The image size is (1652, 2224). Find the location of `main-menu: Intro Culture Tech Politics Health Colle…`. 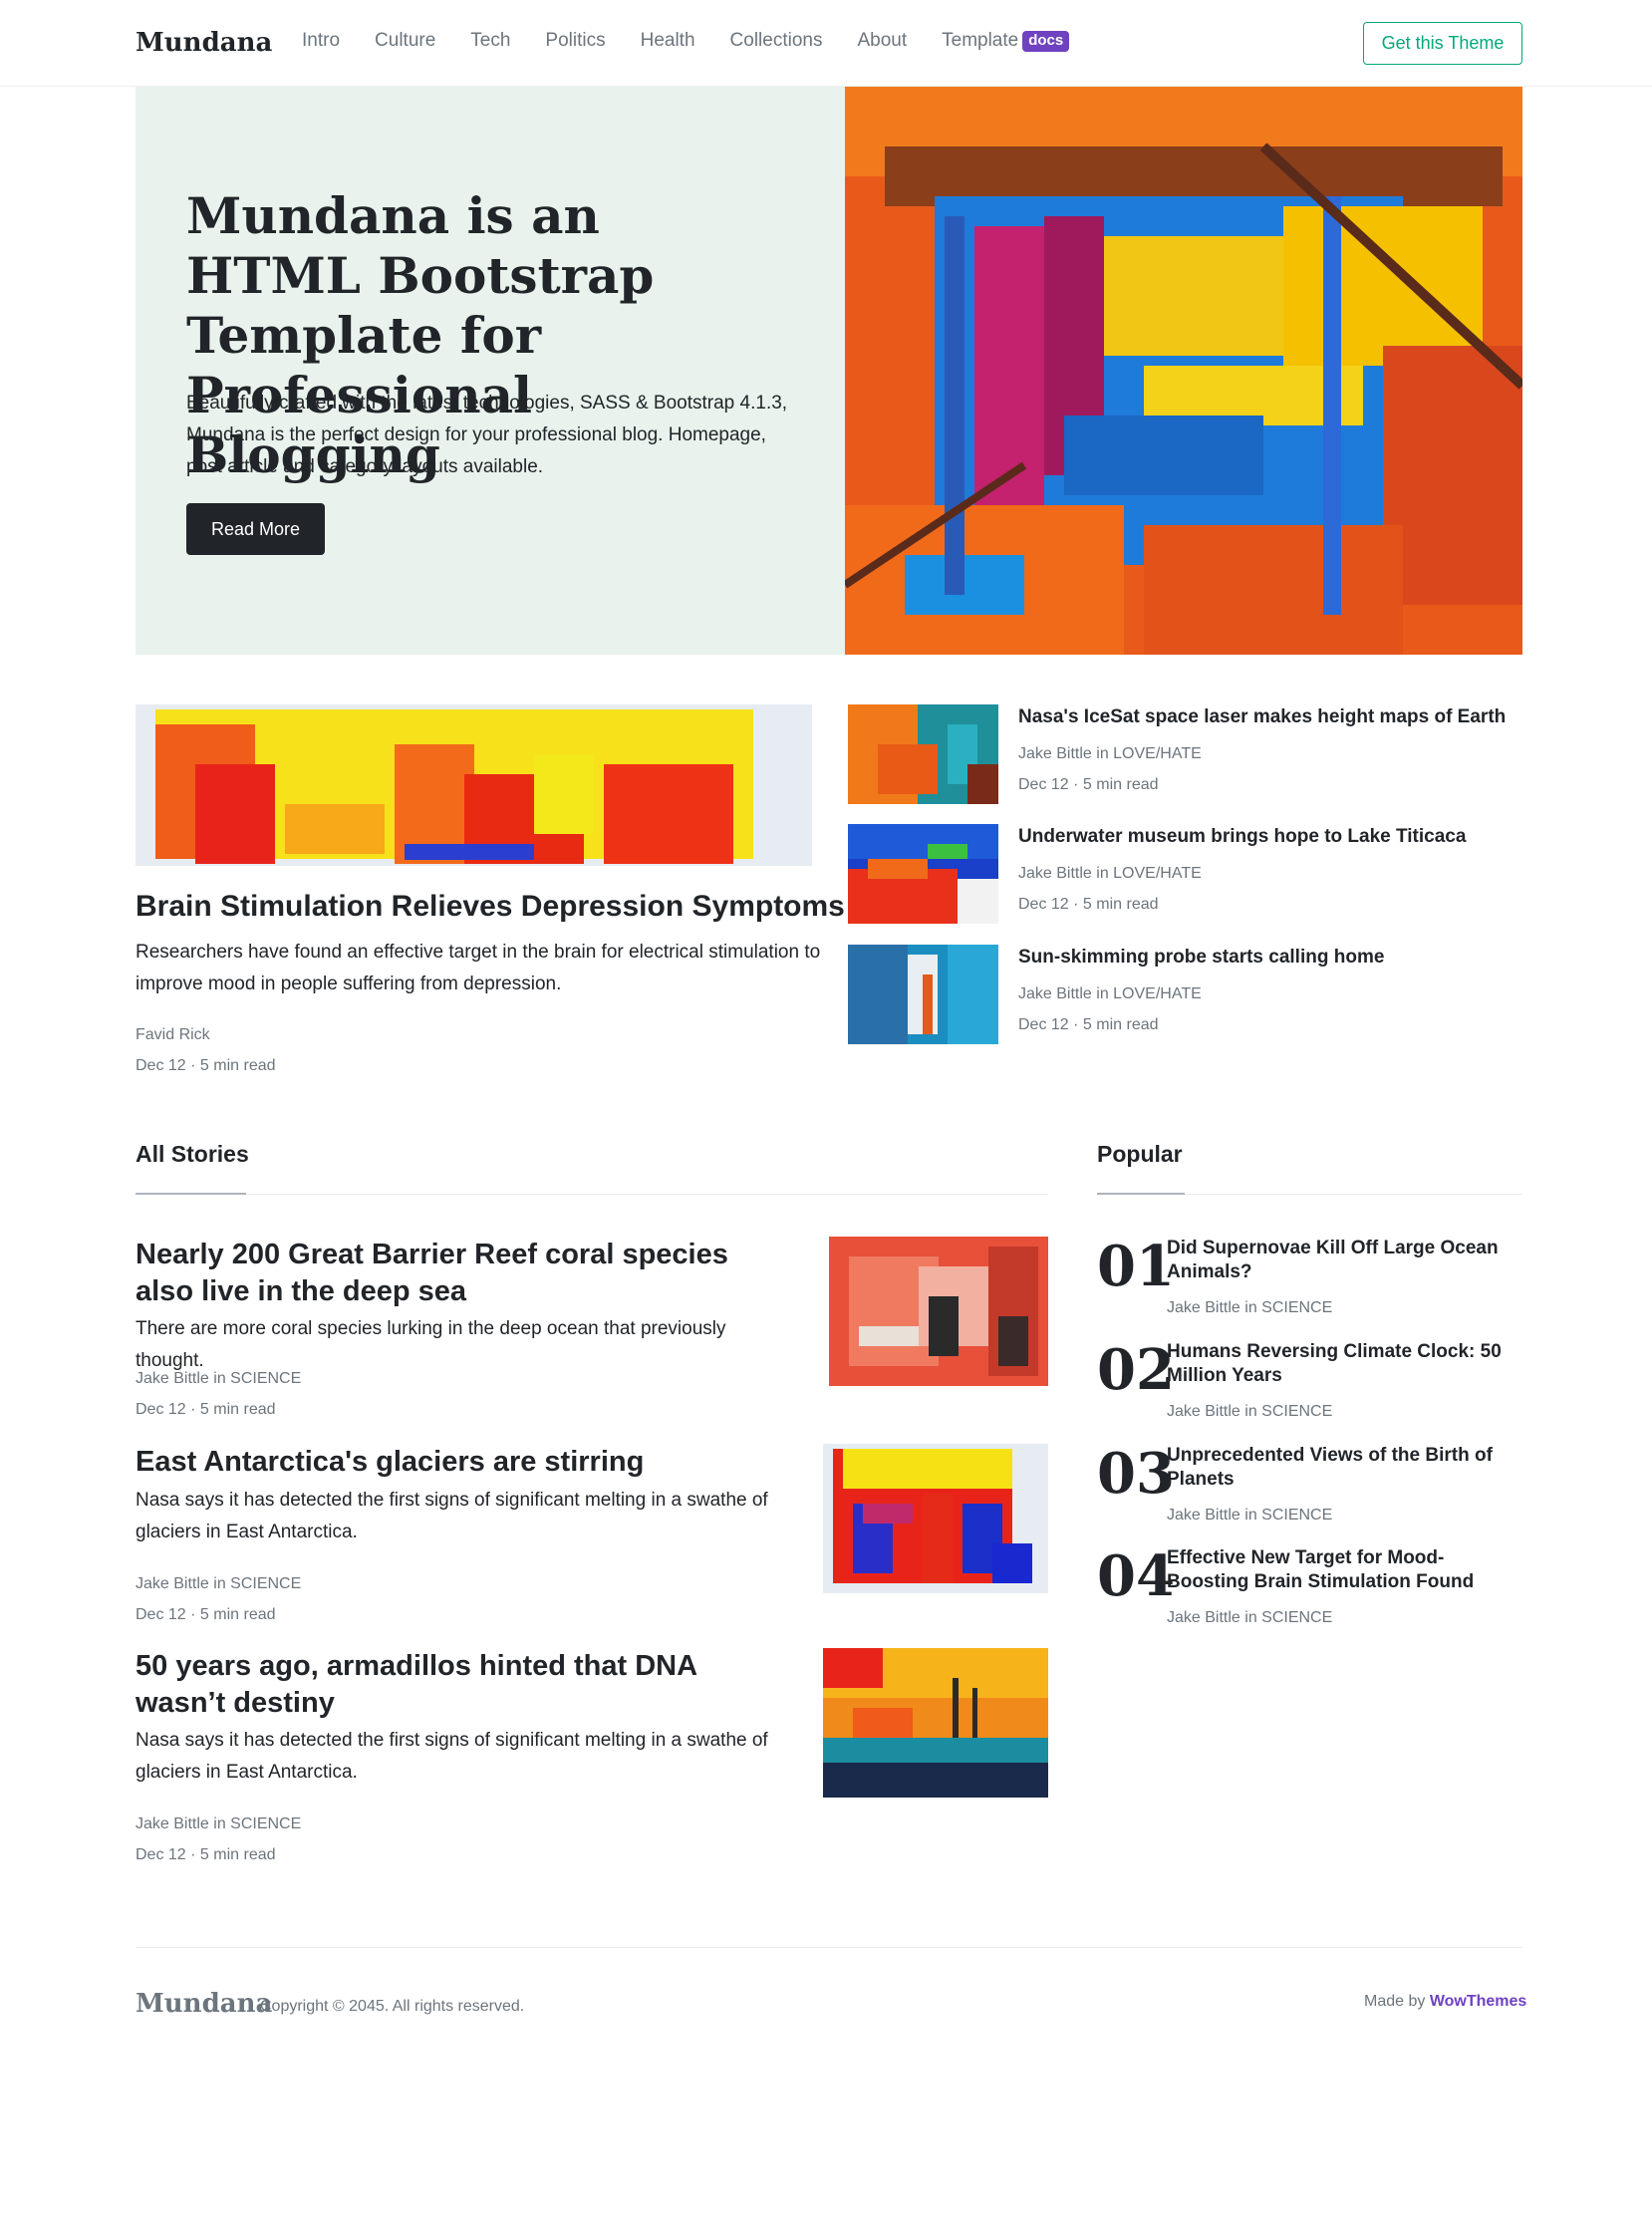

main-menu: Intro Culture Tech Politics Health Colle… is located at coordinates (703, 41).